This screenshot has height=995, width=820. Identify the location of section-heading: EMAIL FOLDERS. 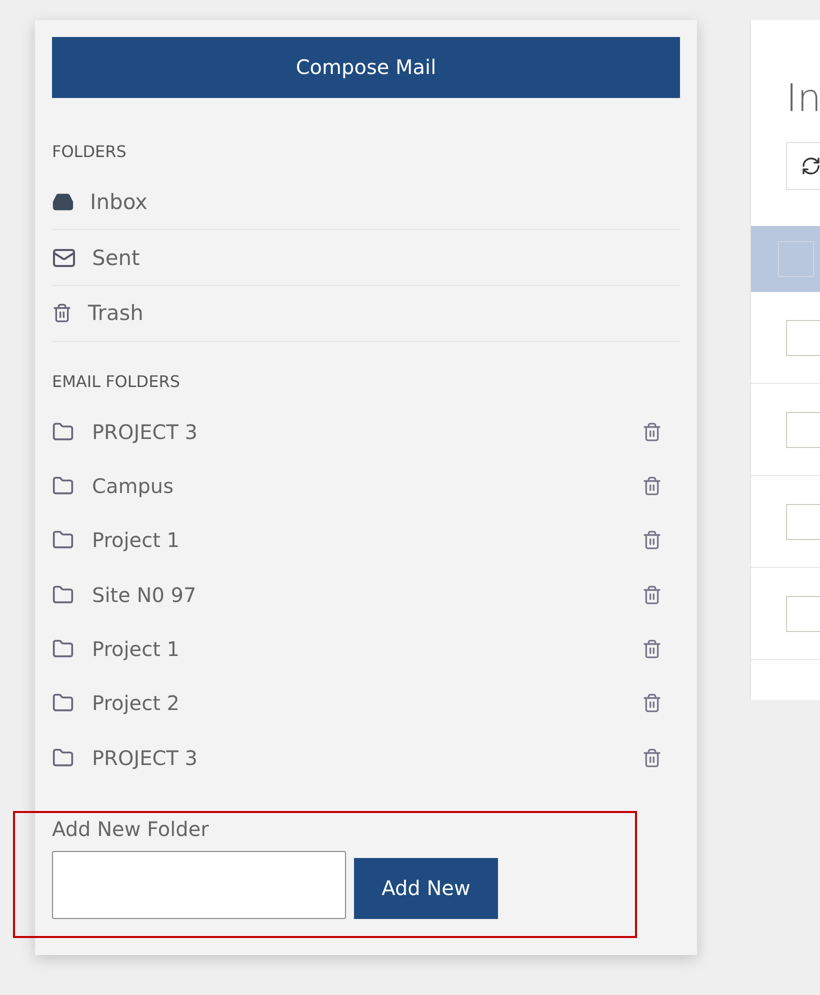
(116, 381).